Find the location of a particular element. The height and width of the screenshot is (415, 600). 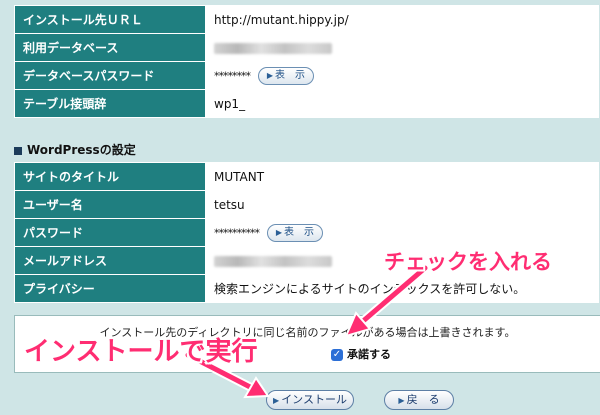

back-button: ▶ 戻 る is located at coordinates (419, 400).